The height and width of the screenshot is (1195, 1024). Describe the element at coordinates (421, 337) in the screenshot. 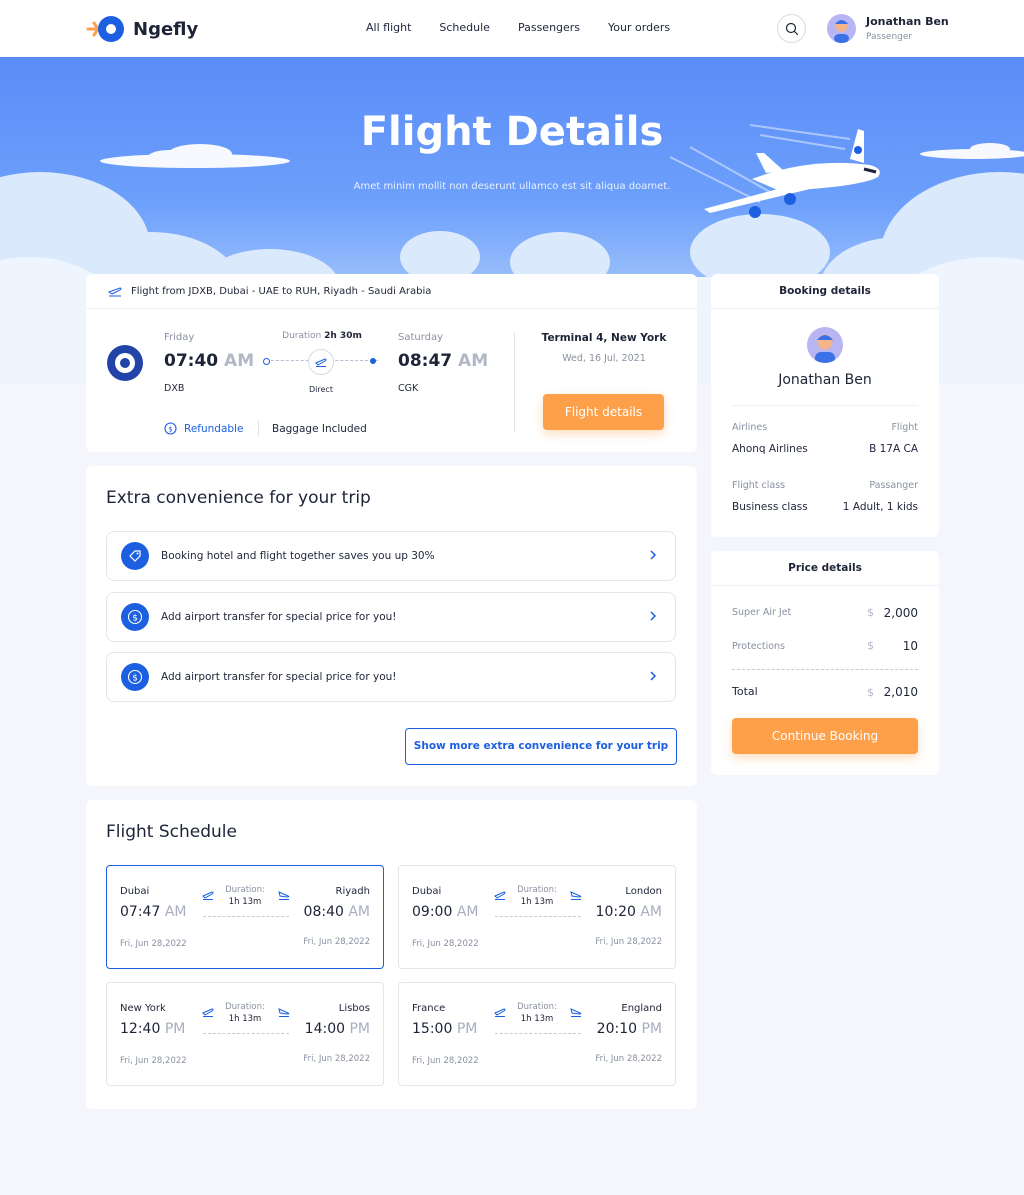

I see `arrival-day: Saturday` at that location.